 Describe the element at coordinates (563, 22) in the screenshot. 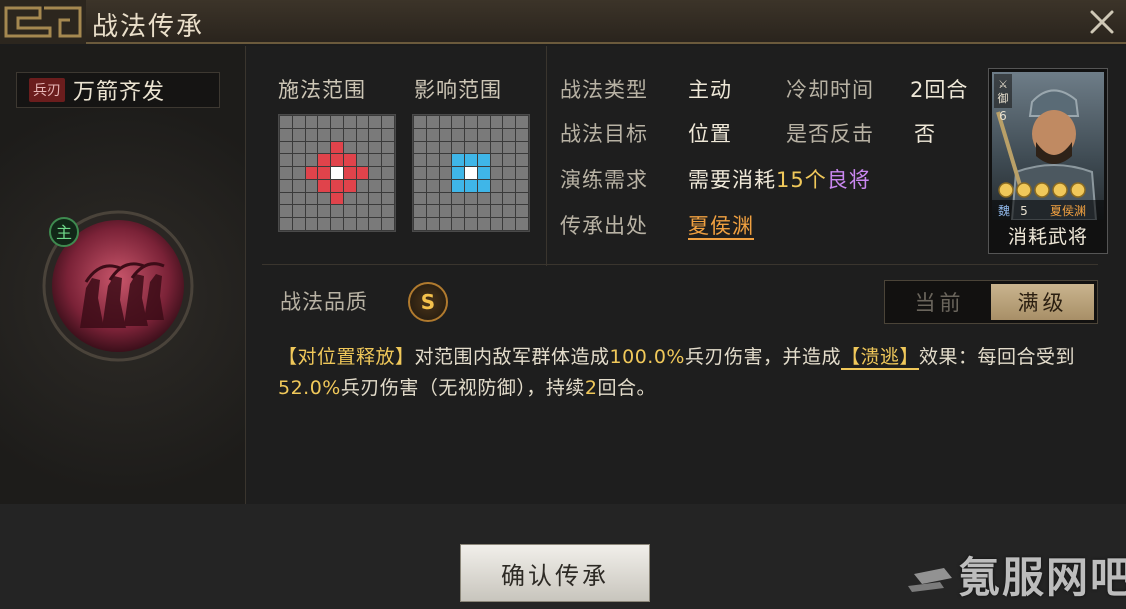

I see `title-bar: 战法传承` at that location.